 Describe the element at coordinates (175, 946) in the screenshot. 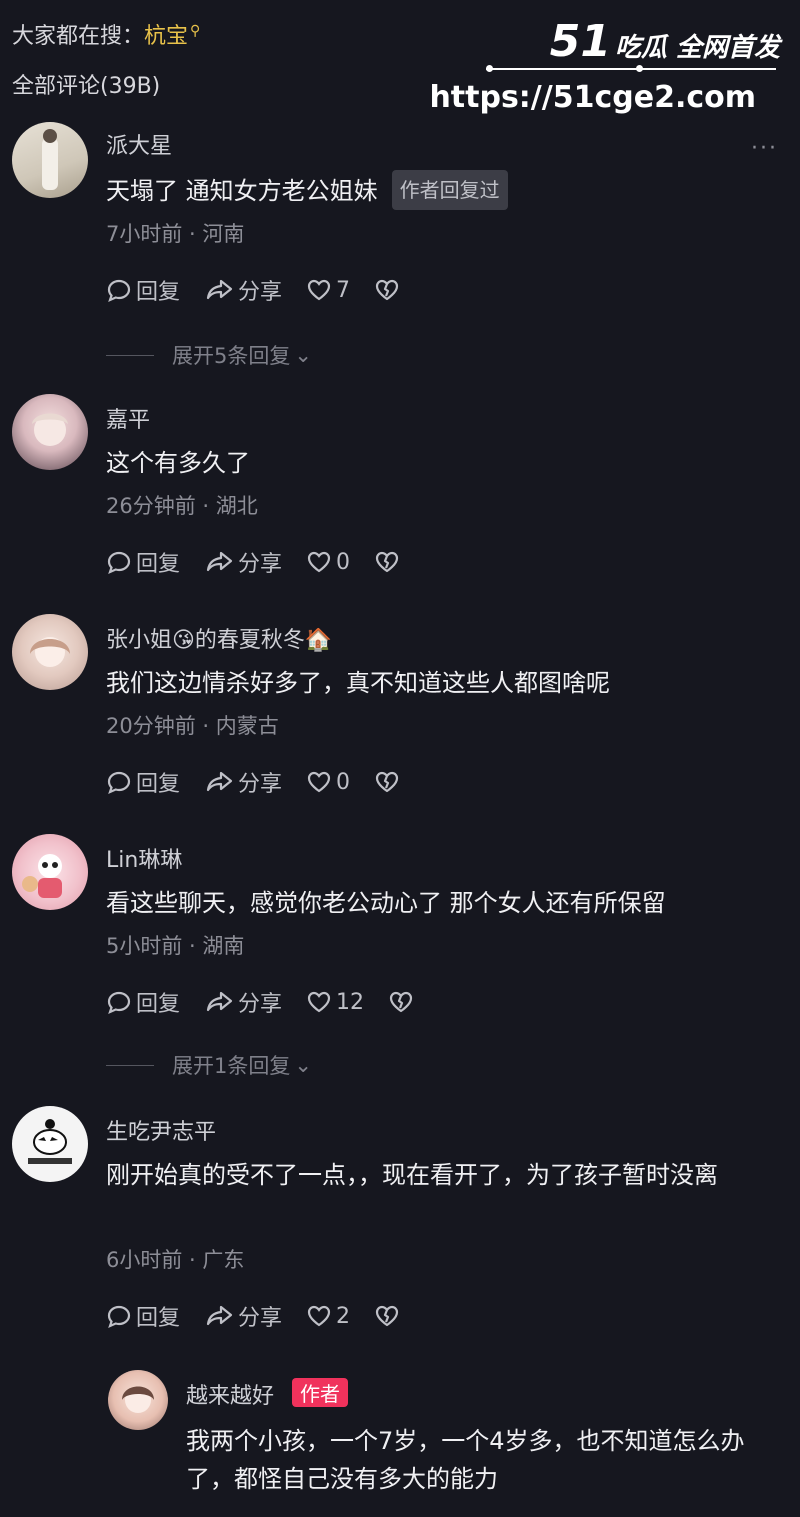

I see `comment-meta: 5小时前 · 湖南` at that location.